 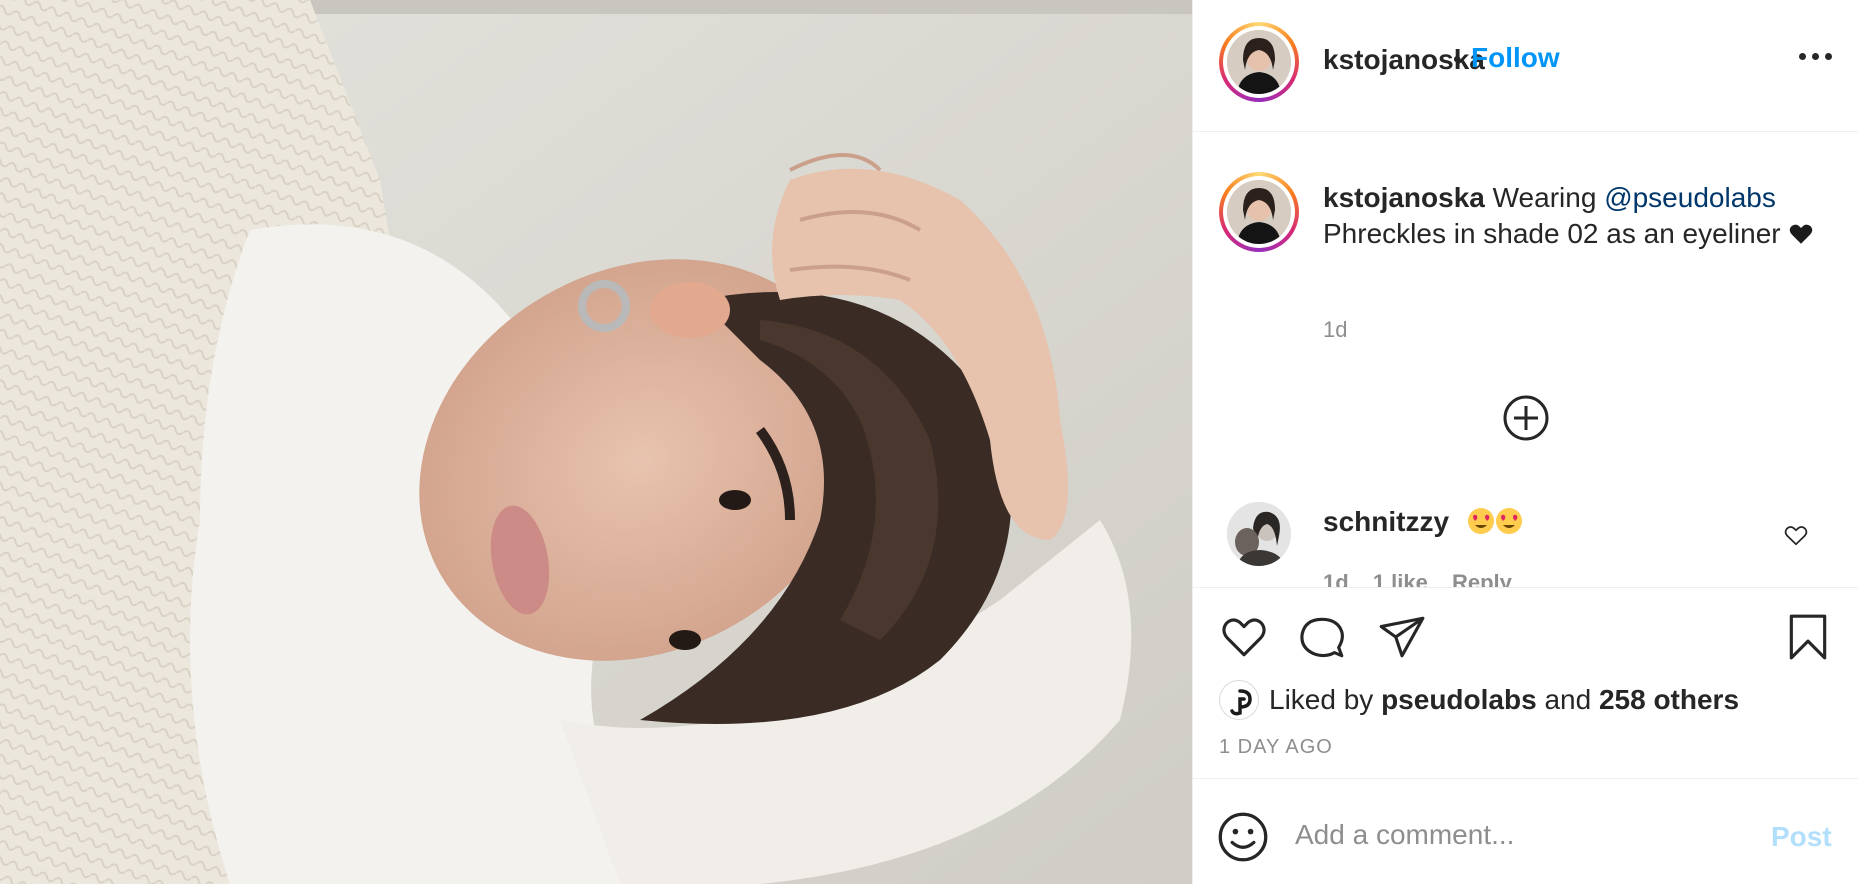 I want to click on caption-text-before: Wearing, so click(x=1544, y=197).